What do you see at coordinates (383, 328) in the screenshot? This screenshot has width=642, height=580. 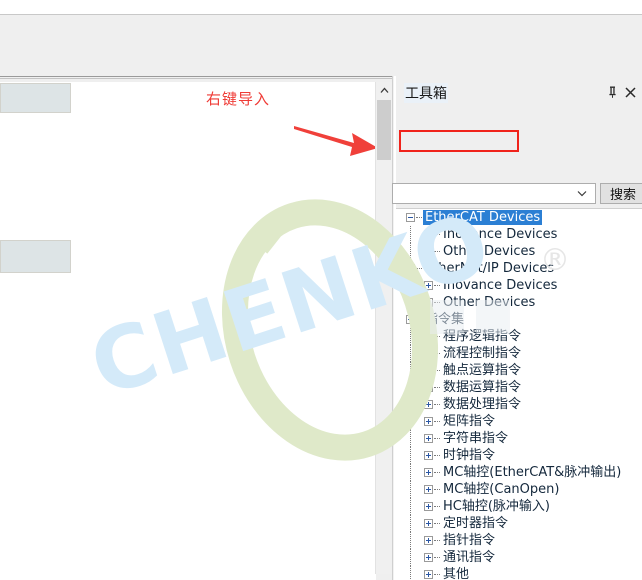 I see `editor-vertical-scrollbar` at bounding box center [383, 328].